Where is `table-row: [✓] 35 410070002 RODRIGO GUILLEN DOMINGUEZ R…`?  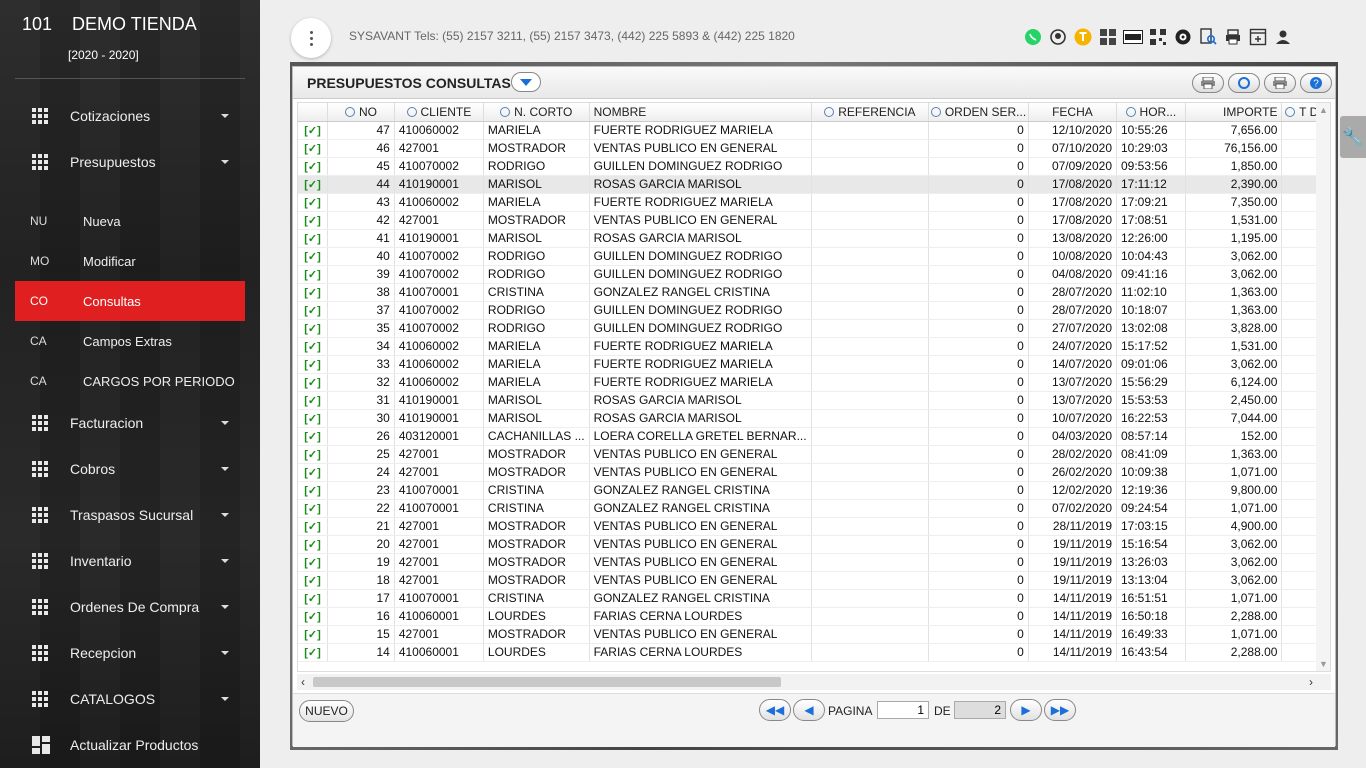 table-row: [✓] 35 410070002 RODRIGO GUILLEN DOMINGUEZ R… is located at coordinates (814, 328).